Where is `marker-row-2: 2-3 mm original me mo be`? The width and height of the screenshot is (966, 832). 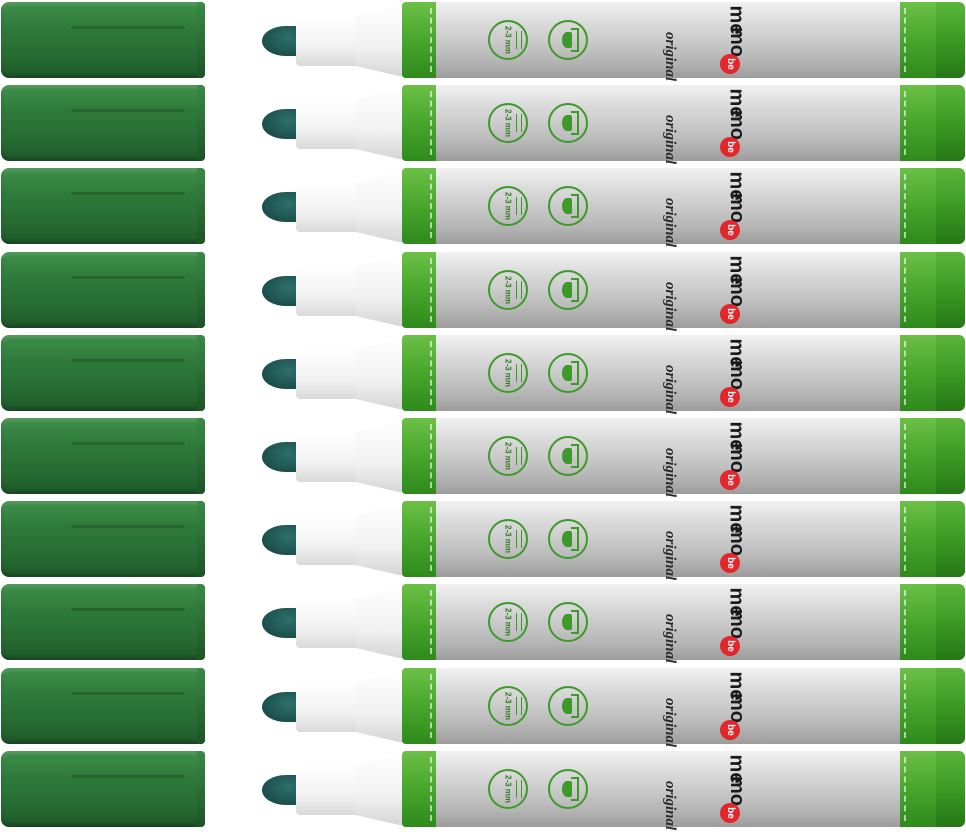 marker-row-2: 2-3 mm original me mo be is located at coordinates (483, 124).